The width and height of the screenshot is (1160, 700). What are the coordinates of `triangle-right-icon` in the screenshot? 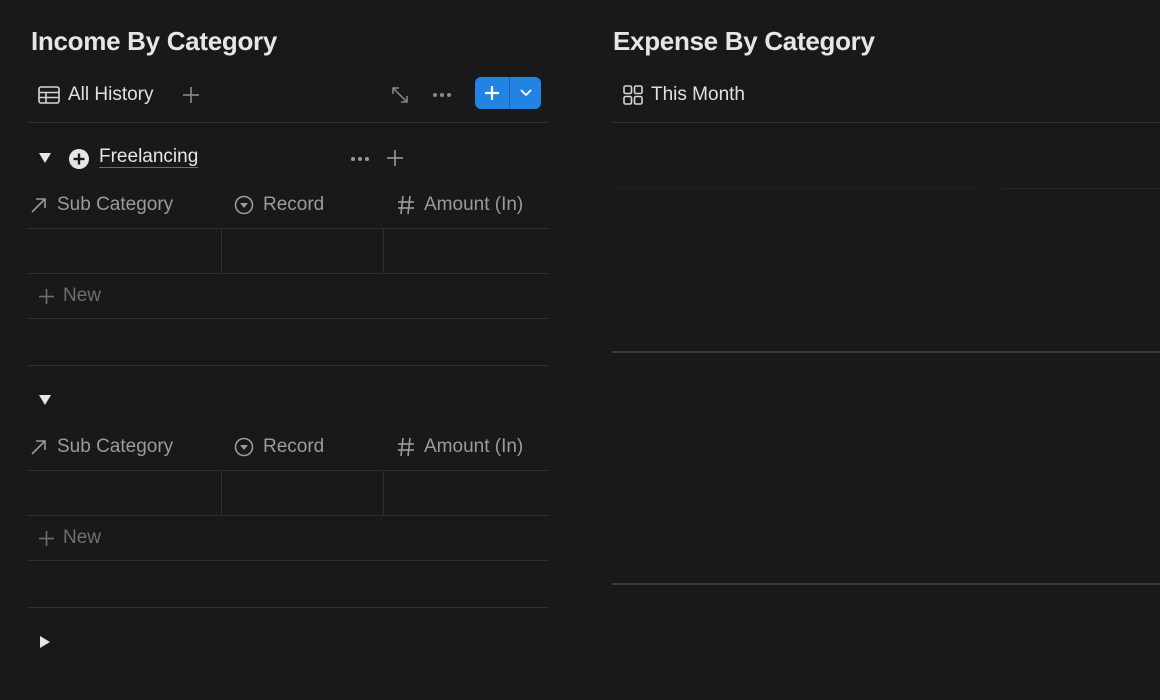 It's located at (45, 642).